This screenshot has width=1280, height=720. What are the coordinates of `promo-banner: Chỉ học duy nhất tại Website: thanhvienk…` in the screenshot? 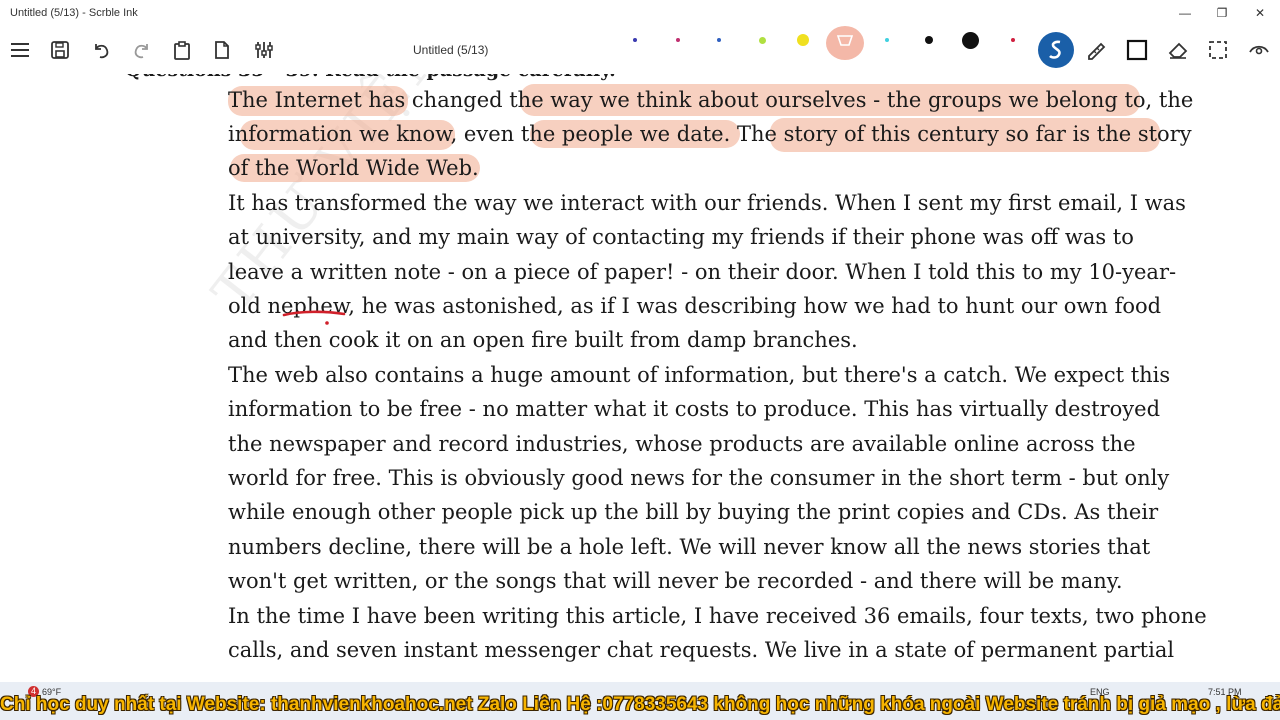 It's located at (640, 704).